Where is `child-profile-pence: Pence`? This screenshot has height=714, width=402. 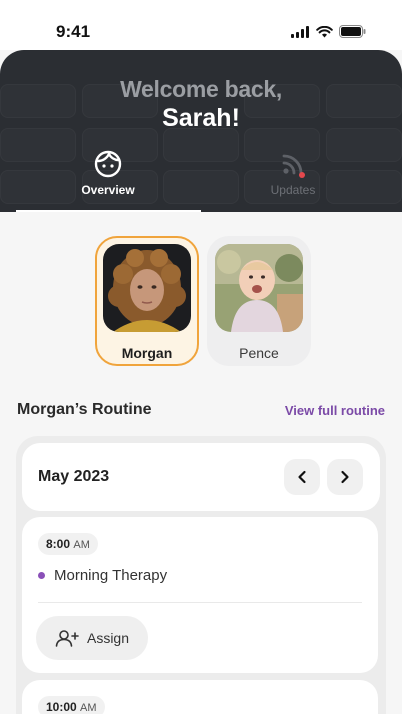 child-profile-pence: Pence is located at coordinates (259, 301).